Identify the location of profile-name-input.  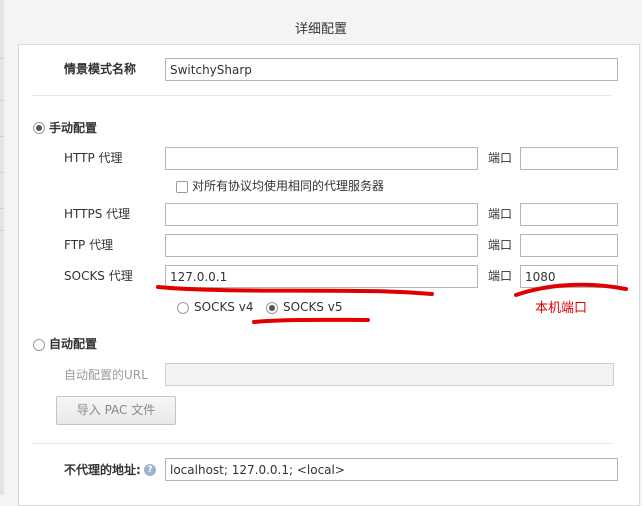
(391, 69).